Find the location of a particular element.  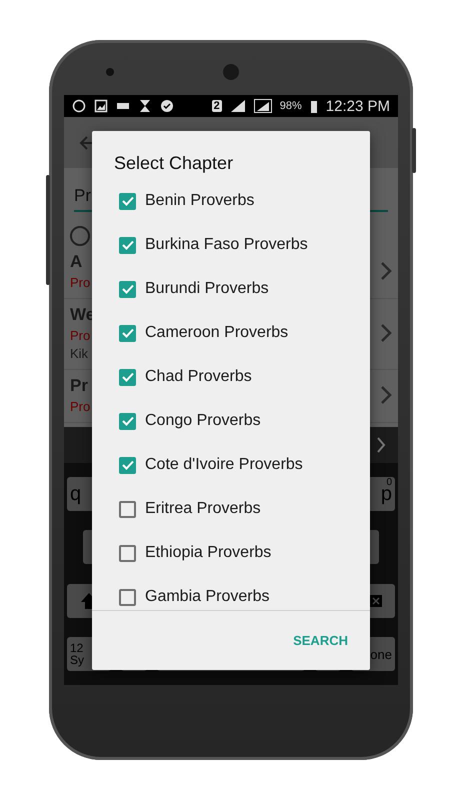

sim-number: 2 is located at coordinates (217, 106).